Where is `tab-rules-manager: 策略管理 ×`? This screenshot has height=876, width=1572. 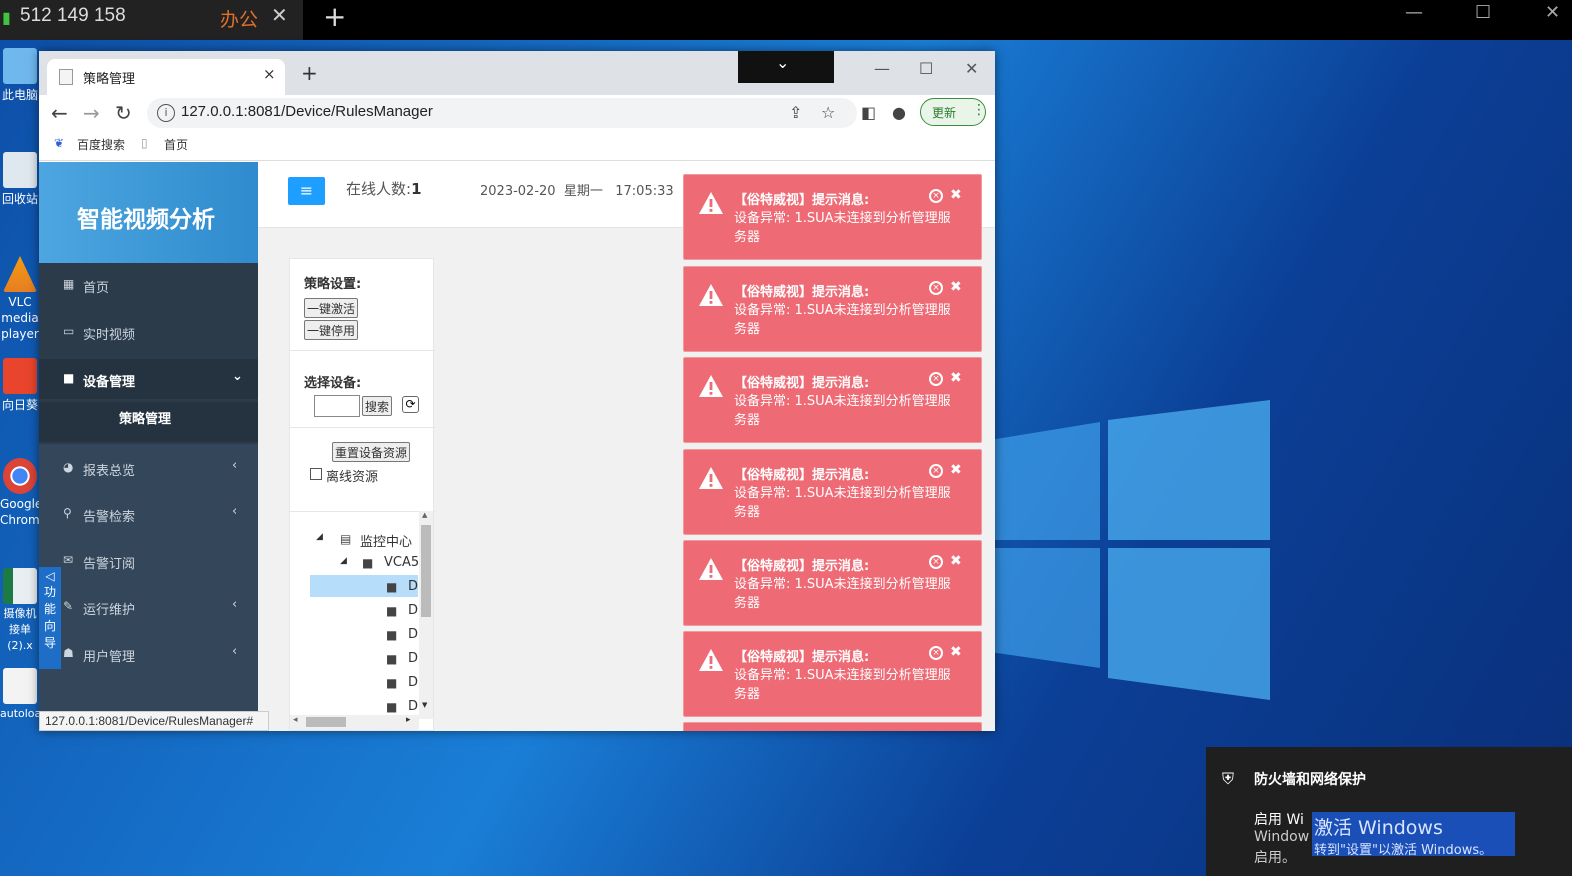 tab-rules-manager: 策略管理 × is located at coordinates (166, 77).